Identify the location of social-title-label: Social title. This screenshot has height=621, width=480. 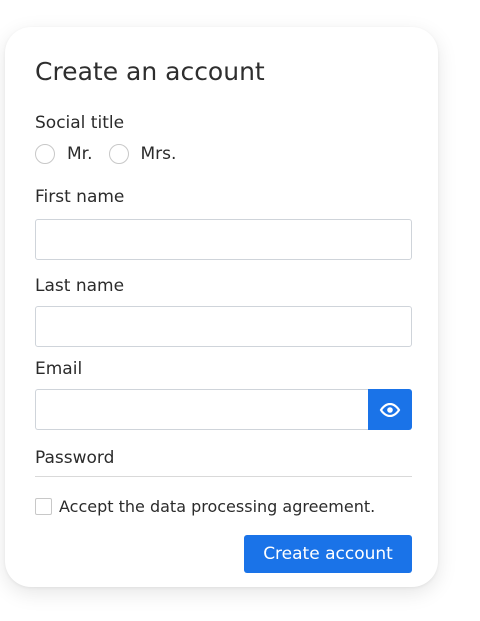
(80, 123).